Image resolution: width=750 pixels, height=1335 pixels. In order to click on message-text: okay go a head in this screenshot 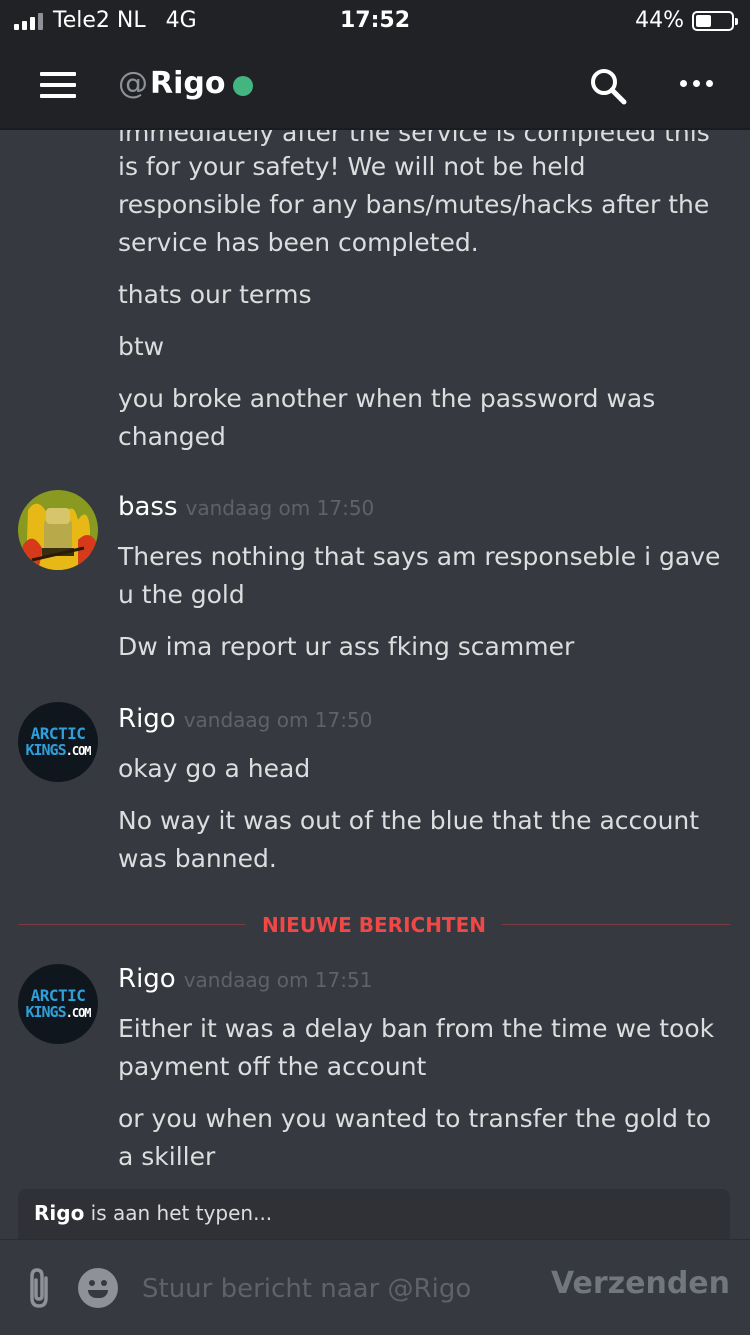, I will do `click(214, 768)`.